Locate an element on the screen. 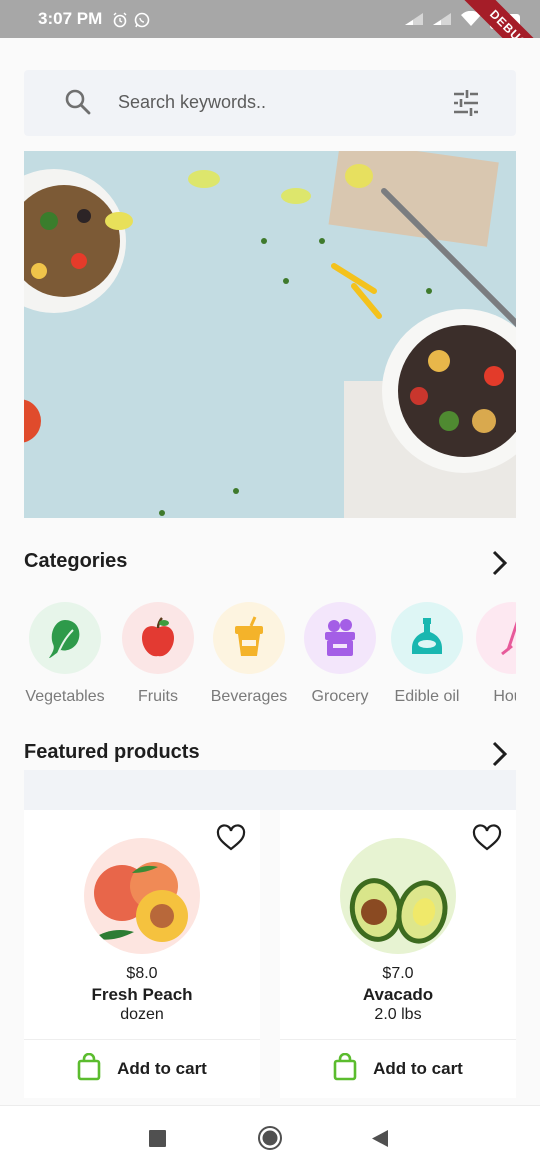 The width and height of the screenshot is (540, 1171). category-label: Vegetables is located at coordinates (65, 696).